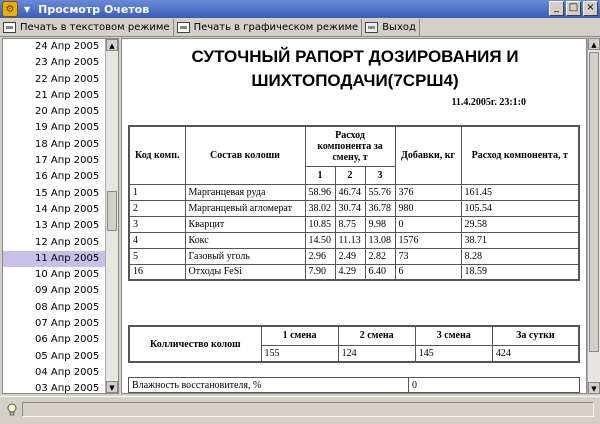  What do you see at coordinates (428, 192) in the screenshot?
I see `table-cell: 376` at bounding box center [428, 192].